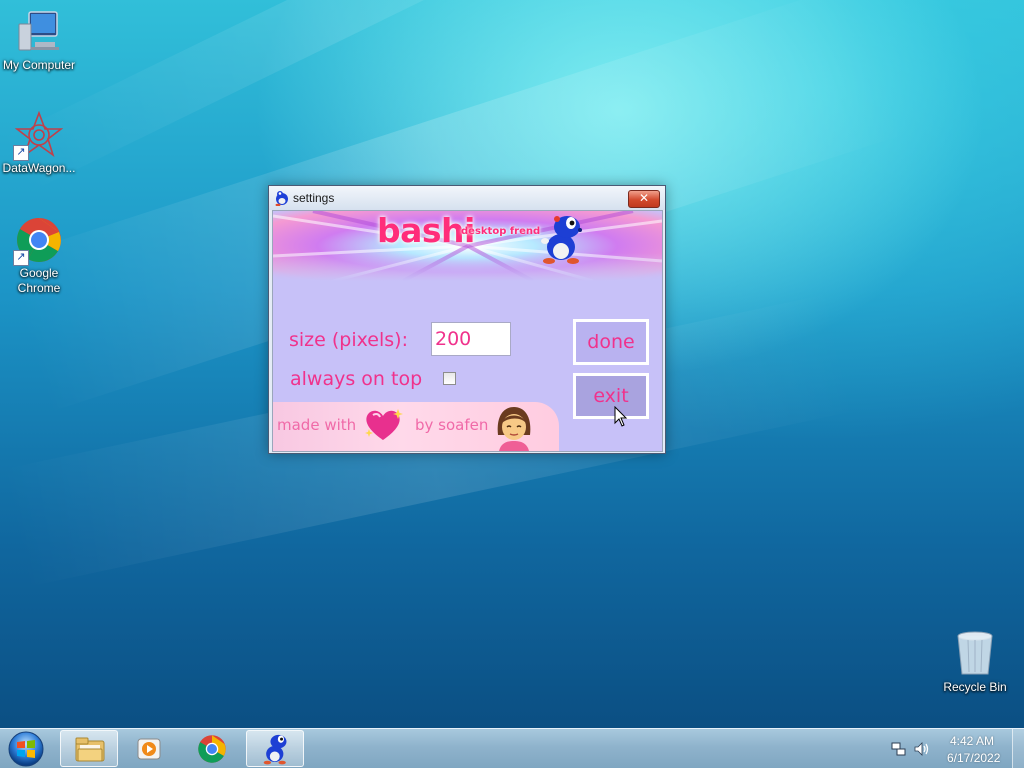  Describe the element at coordinates (514, 429) in the screenshot. I see `woman-avatar-icon` at that location.